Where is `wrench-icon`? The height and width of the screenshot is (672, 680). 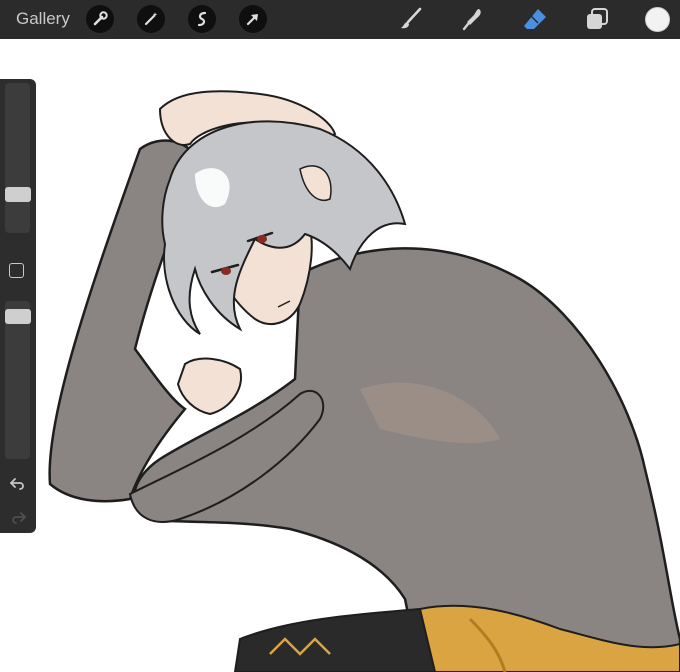
wrench-icon is located at coordinates (100, 18).